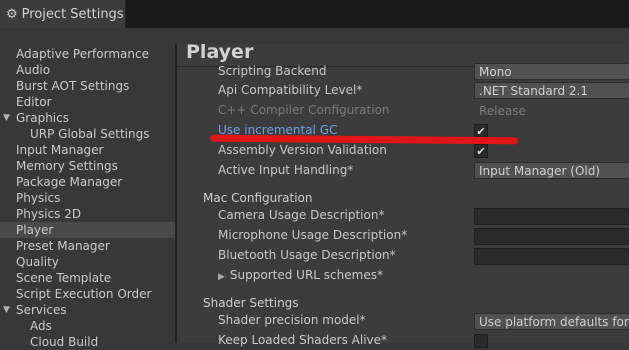  I want to click on project-settings-tab: ⚙ Project Settings, so click(63, 14).